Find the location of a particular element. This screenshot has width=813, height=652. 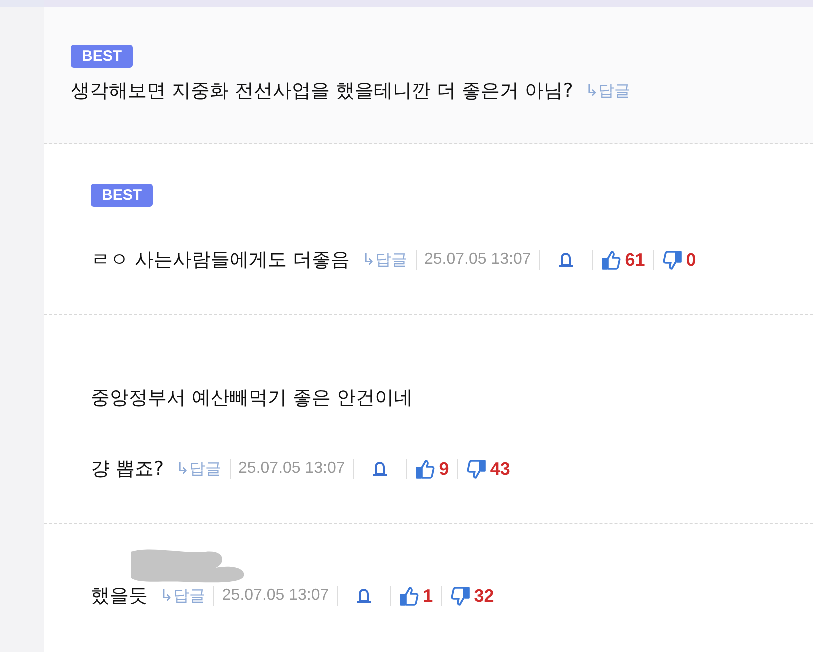

comment-text: 걍 뽑죠? is located at coordinates (127, 469).